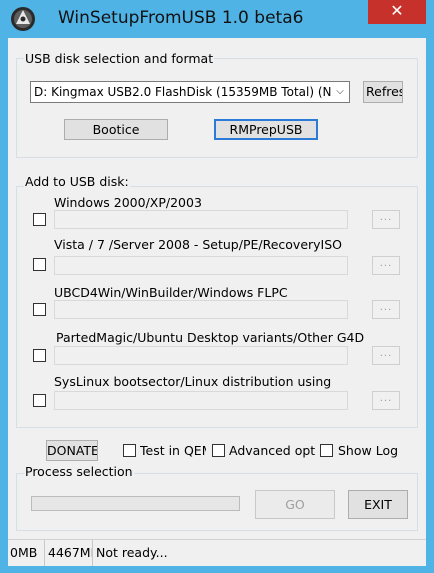 This screenshot has width=434, height=573. I want to click on item-label-windows-xp: Windows 2000/XP/2003, so click(128, 202).